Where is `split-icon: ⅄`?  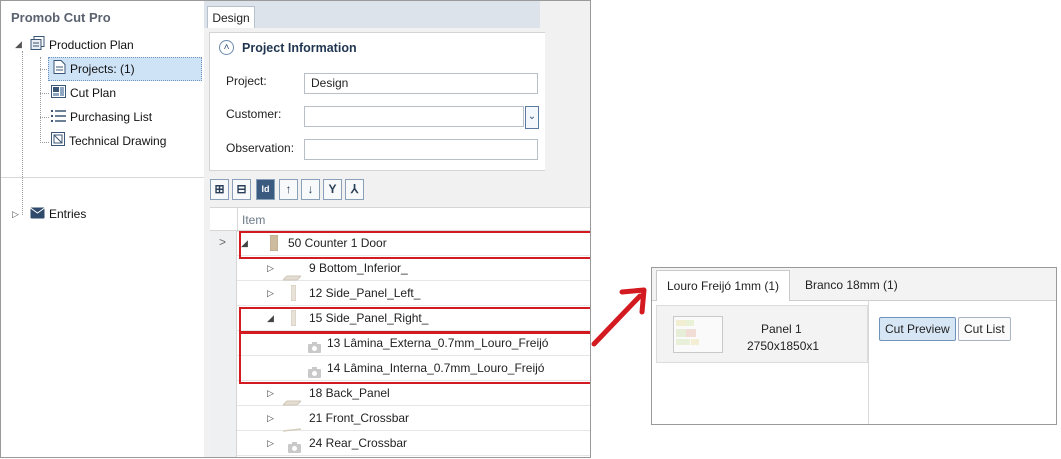
split-icon: ⅄ is located at coordinates (354, 189).